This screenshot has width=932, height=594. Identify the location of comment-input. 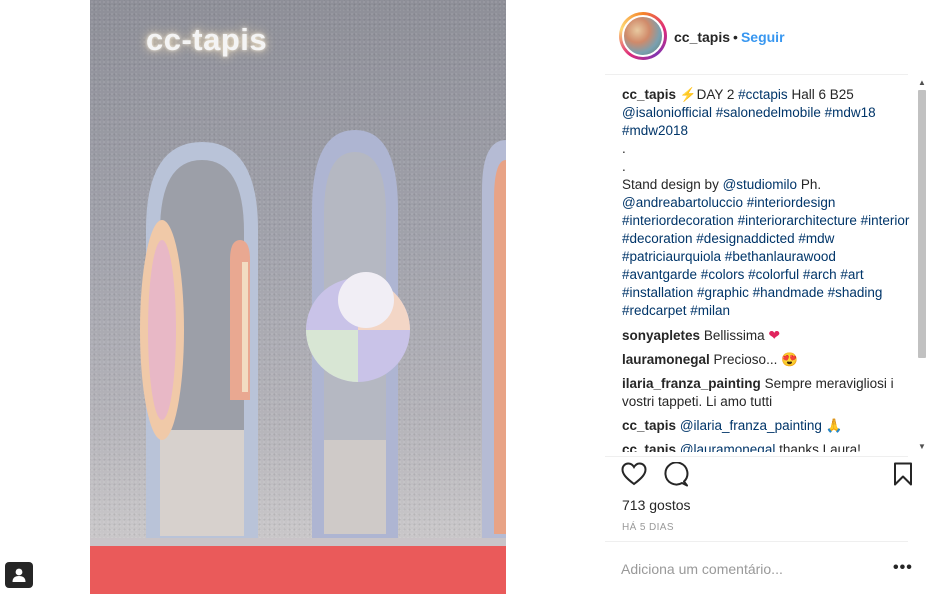
(746, 569).